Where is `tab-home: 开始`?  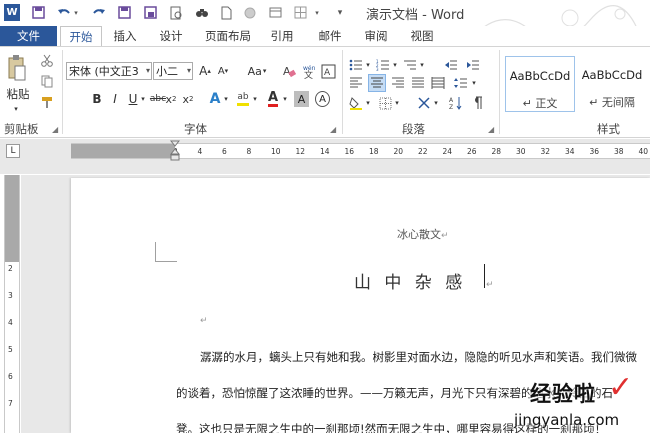
tab-home: 开始 is located at coordinates (81, 36).